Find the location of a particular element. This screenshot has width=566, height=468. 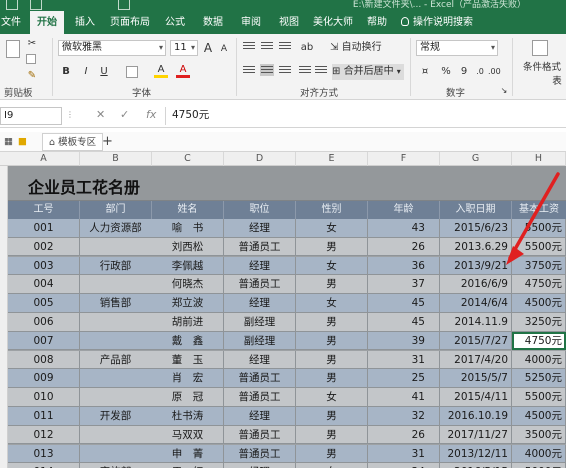

number-dialog-launcher-icon: ↘ is located at coordinates (504, 91).